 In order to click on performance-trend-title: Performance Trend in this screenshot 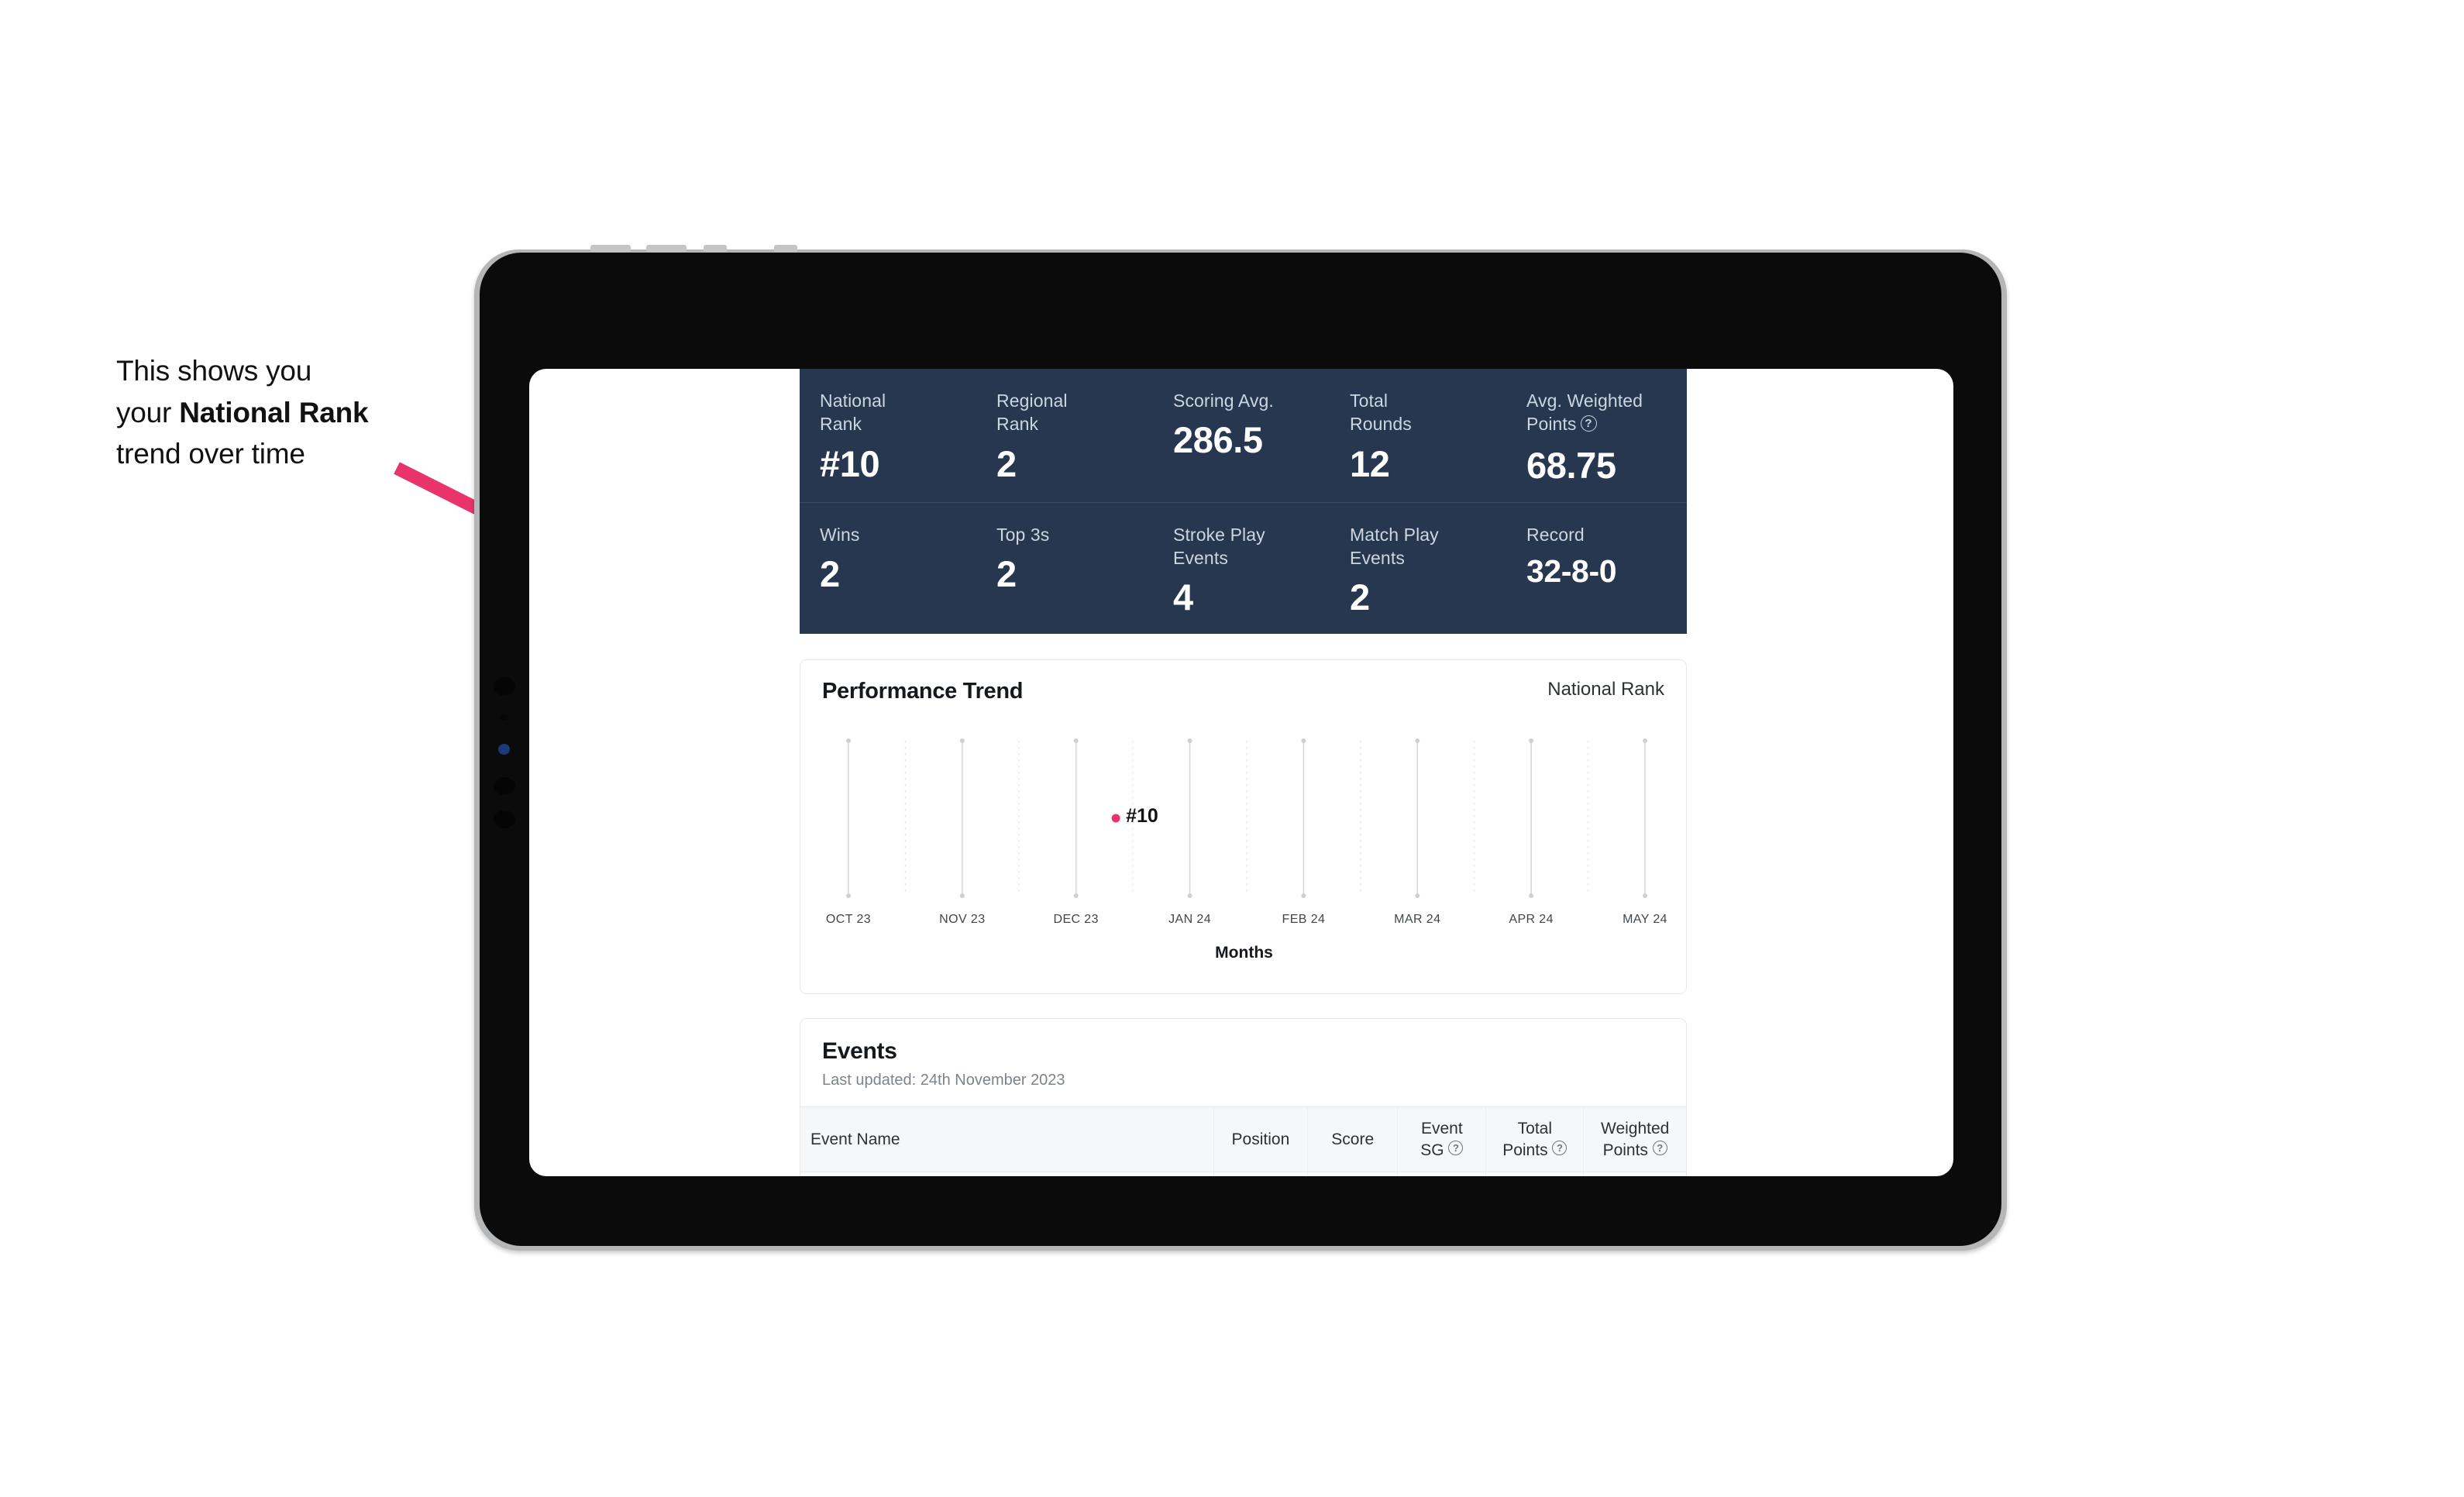, I will do `click(923, 691)`.